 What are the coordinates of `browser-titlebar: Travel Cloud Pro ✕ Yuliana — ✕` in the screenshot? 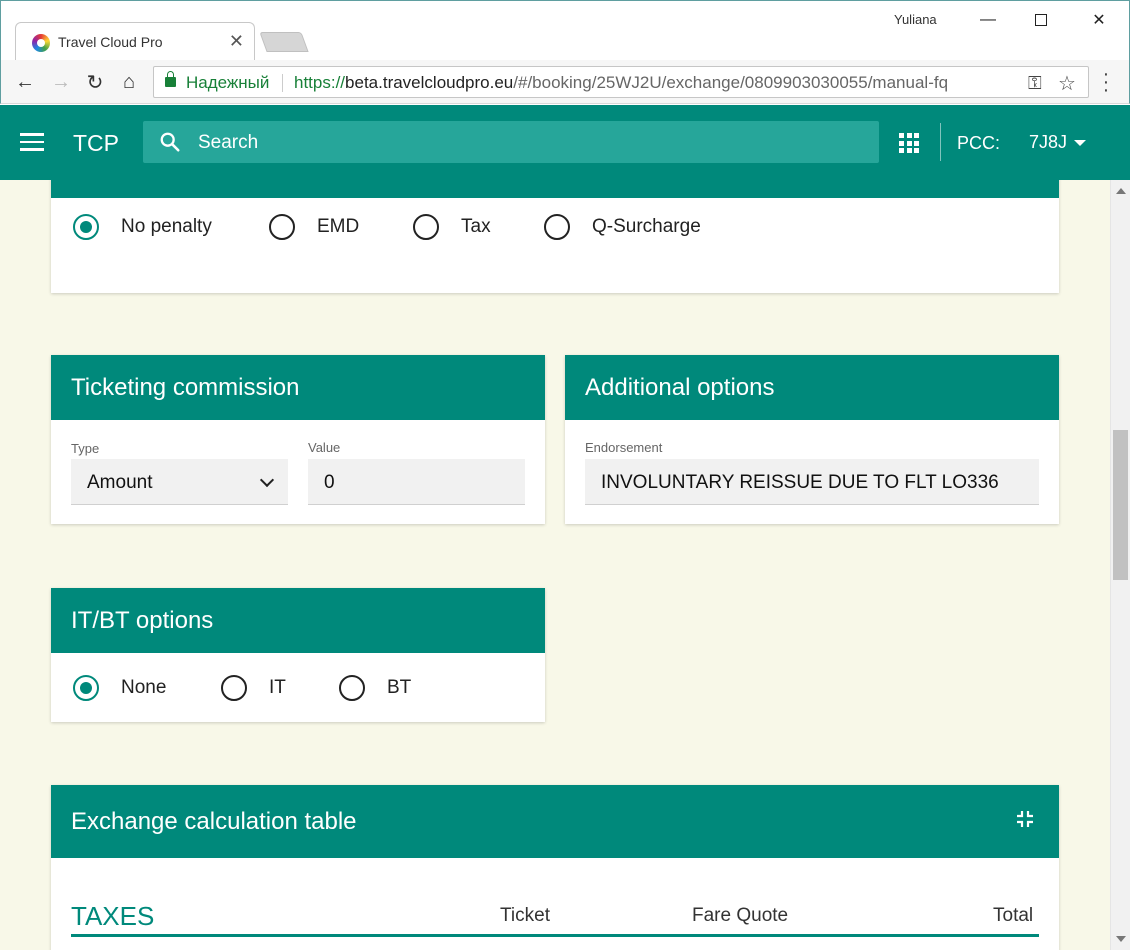 It's located at (565, 31).